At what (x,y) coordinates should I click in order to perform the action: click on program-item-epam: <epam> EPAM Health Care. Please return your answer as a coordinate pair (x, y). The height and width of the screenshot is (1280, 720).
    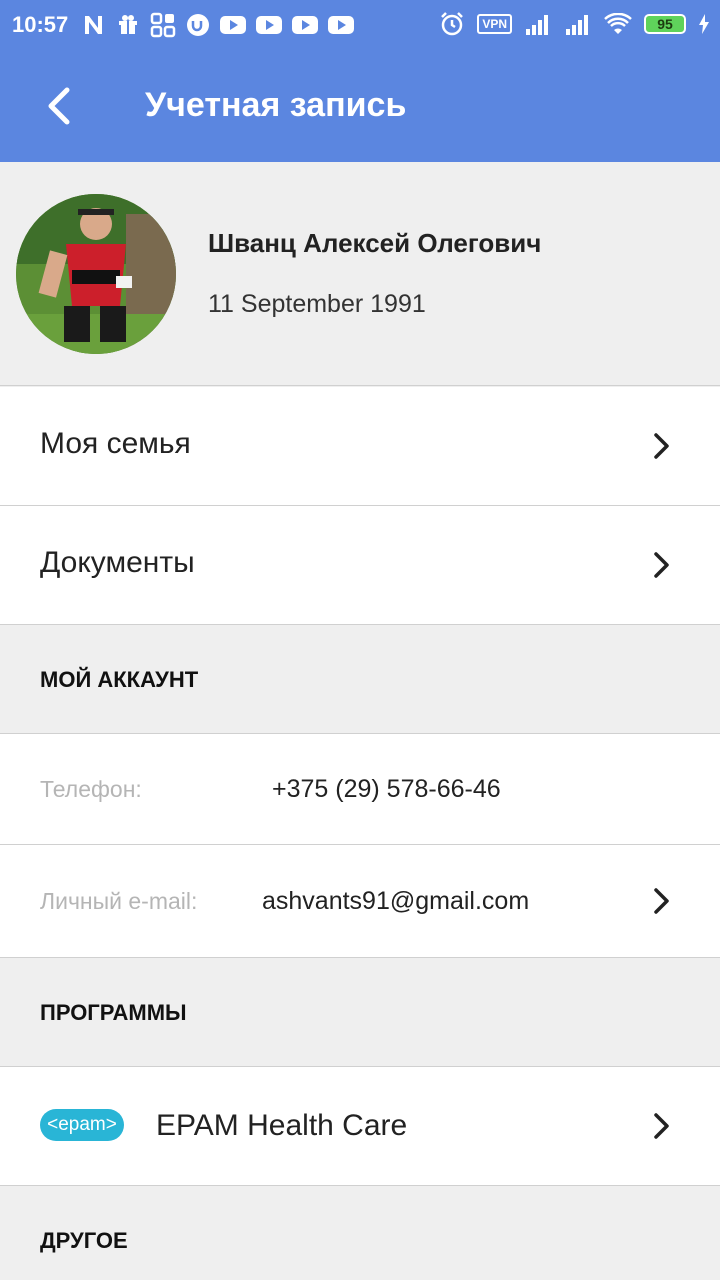
    Looking at the image, I should click on (360, 1126).